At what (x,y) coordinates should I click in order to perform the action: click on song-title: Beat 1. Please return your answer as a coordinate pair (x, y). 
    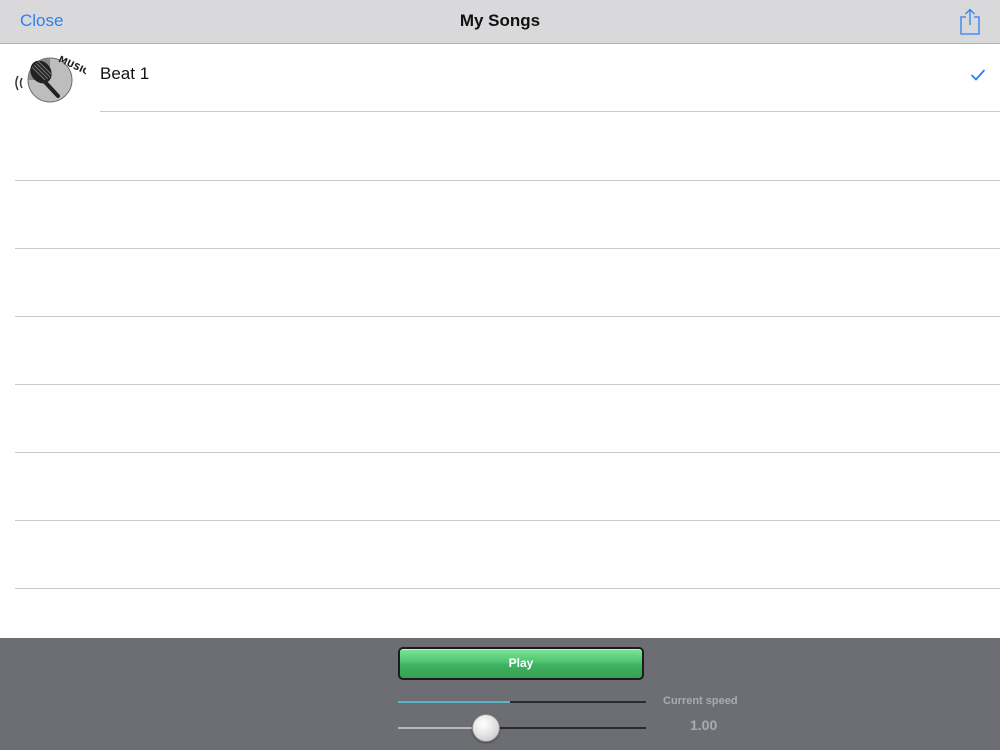
    Looking at the image, I should click on (125, 73).